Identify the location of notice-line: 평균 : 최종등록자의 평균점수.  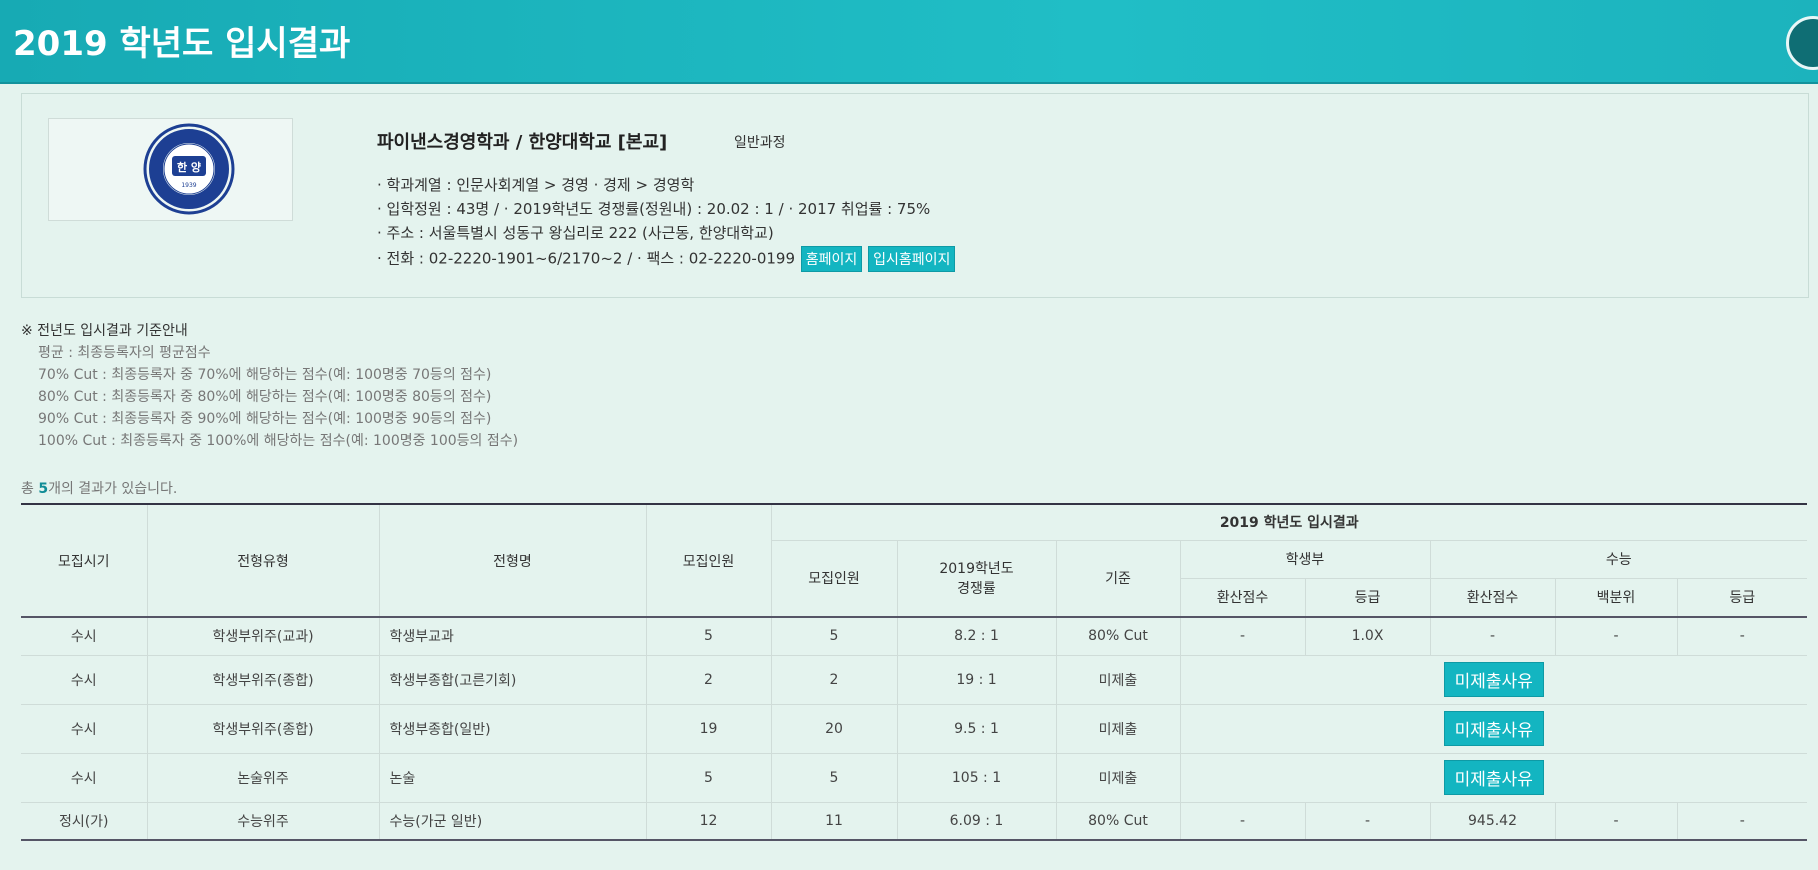
(124, 353).